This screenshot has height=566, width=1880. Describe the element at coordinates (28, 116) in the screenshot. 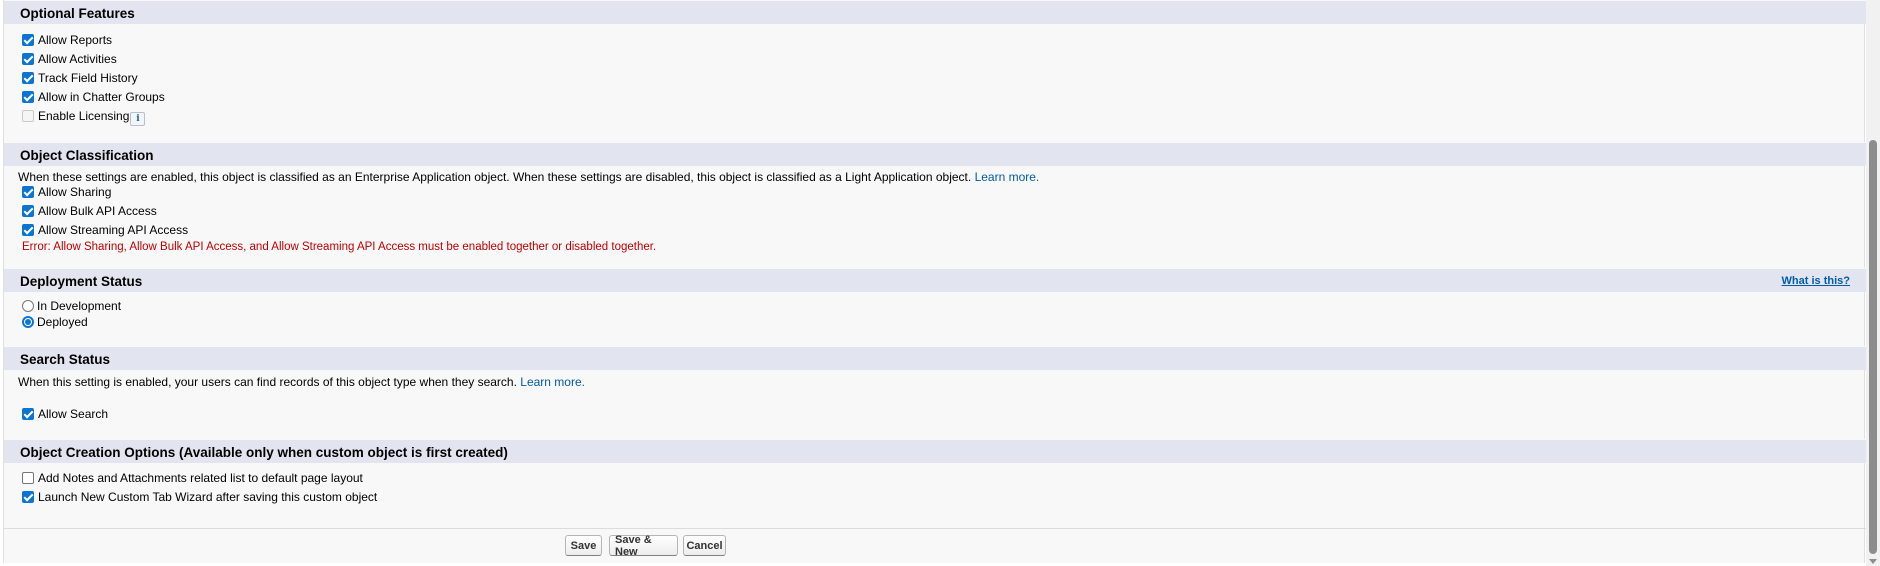

I see `enable-licensing-checkbox` at that location.